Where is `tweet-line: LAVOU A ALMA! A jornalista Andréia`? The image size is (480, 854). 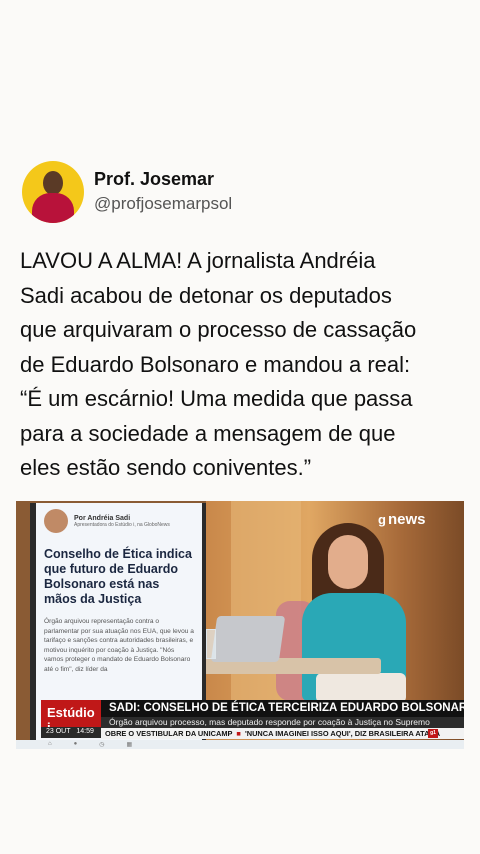
tweet-line: LAVOU A ALMA! A jornalista Andréia is located at coordinates (198, 260).